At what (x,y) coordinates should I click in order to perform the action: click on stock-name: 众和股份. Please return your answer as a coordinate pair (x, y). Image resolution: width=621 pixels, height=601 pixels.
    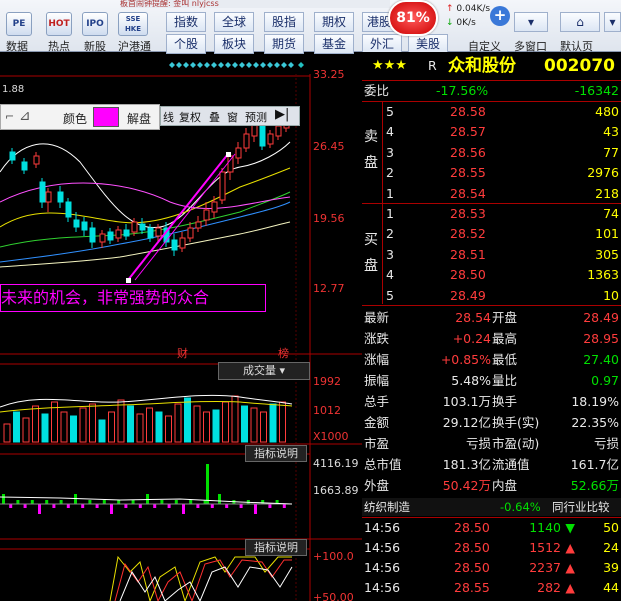
    Looking at the image, I should click on (482, 66).